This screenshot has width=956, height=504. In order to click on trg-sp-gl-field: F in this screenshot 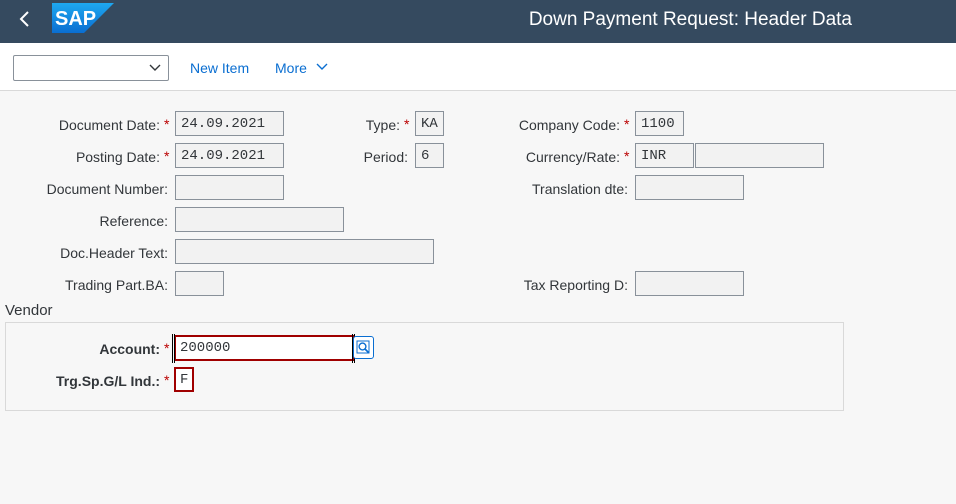, I will do `click(184, 379)`.